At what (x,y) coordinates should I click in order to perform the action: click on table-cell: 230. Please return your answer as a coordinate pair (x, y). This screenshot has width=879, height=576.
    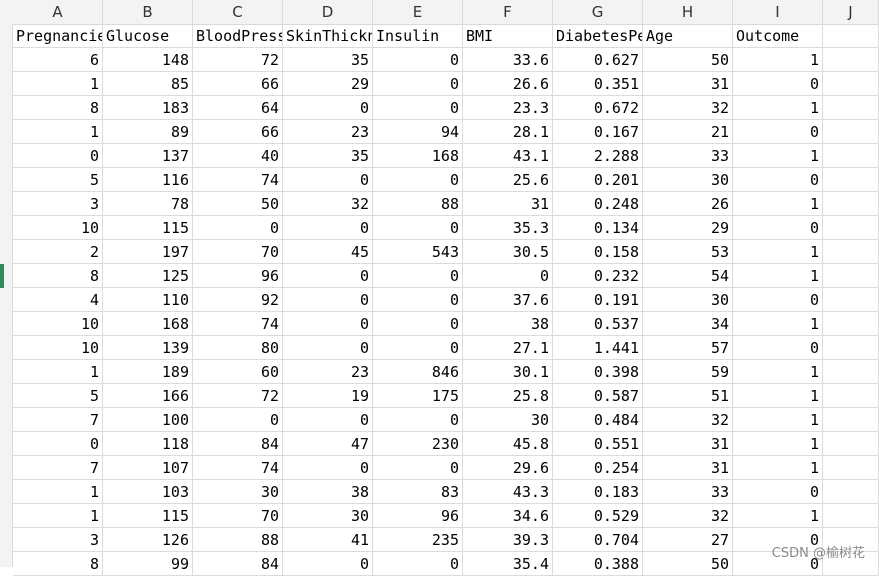
    Looking at the image, I should click on (418, 443).